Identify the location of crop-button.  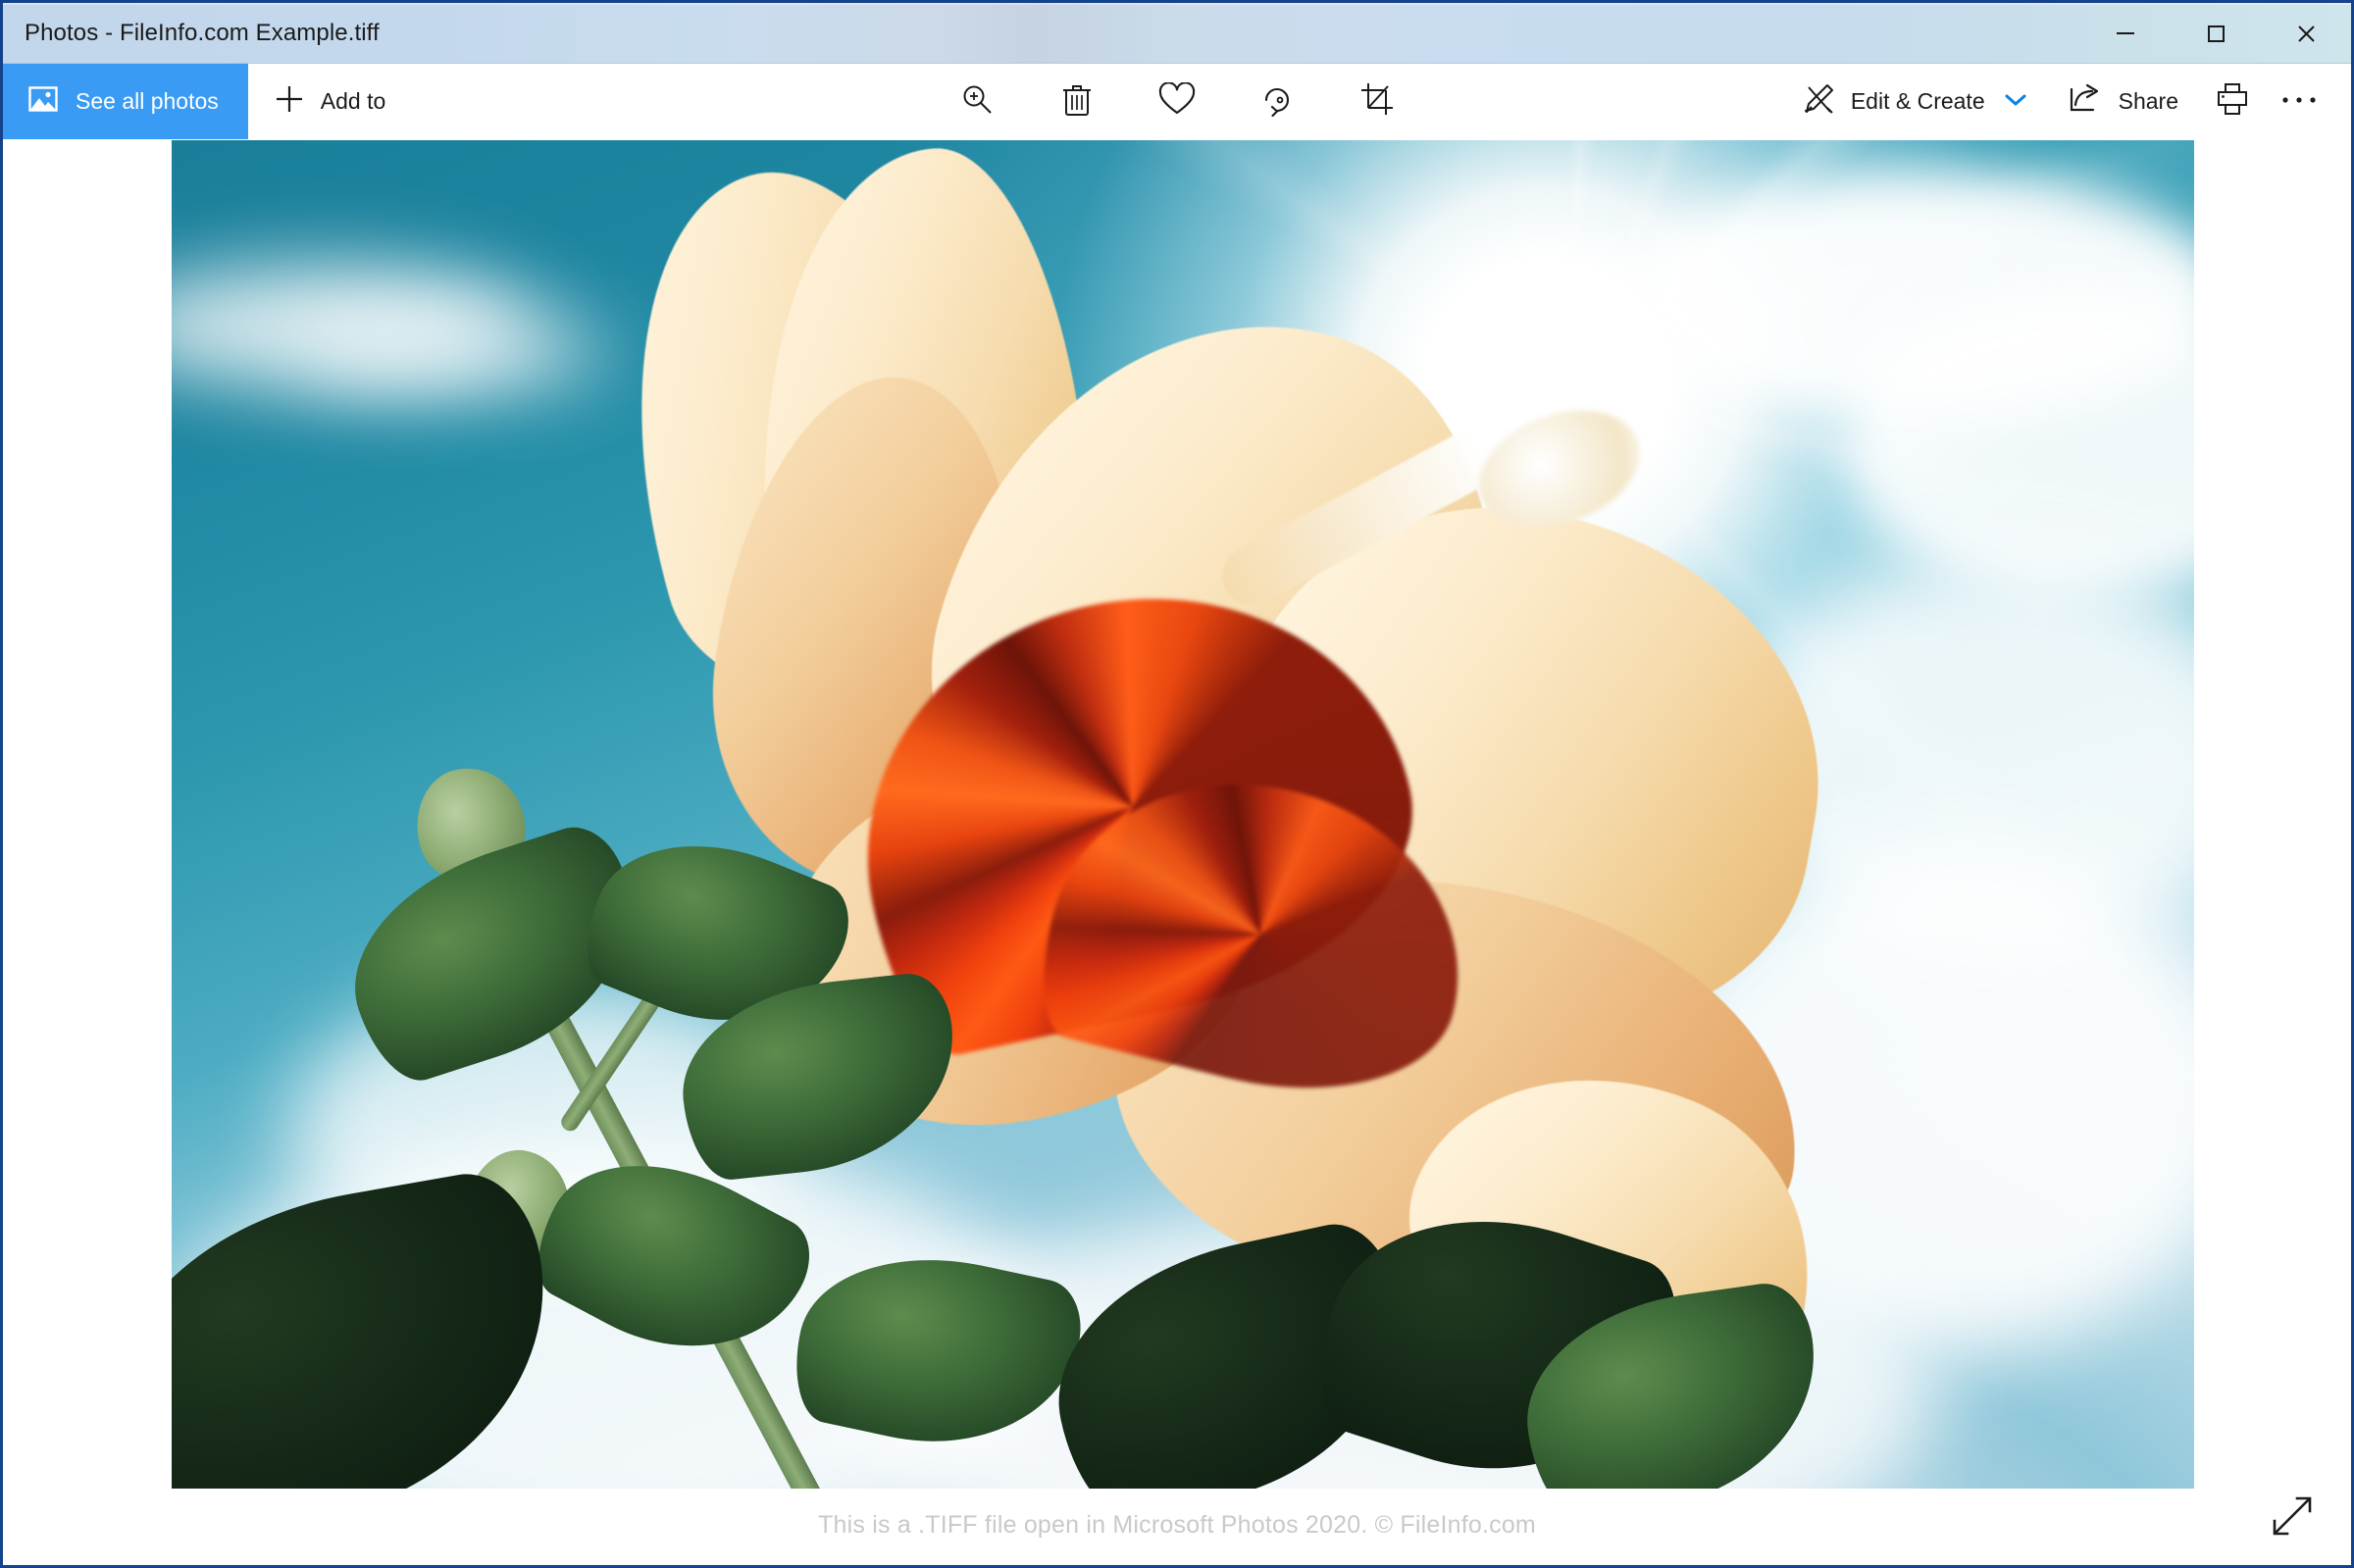
(1377, 102).